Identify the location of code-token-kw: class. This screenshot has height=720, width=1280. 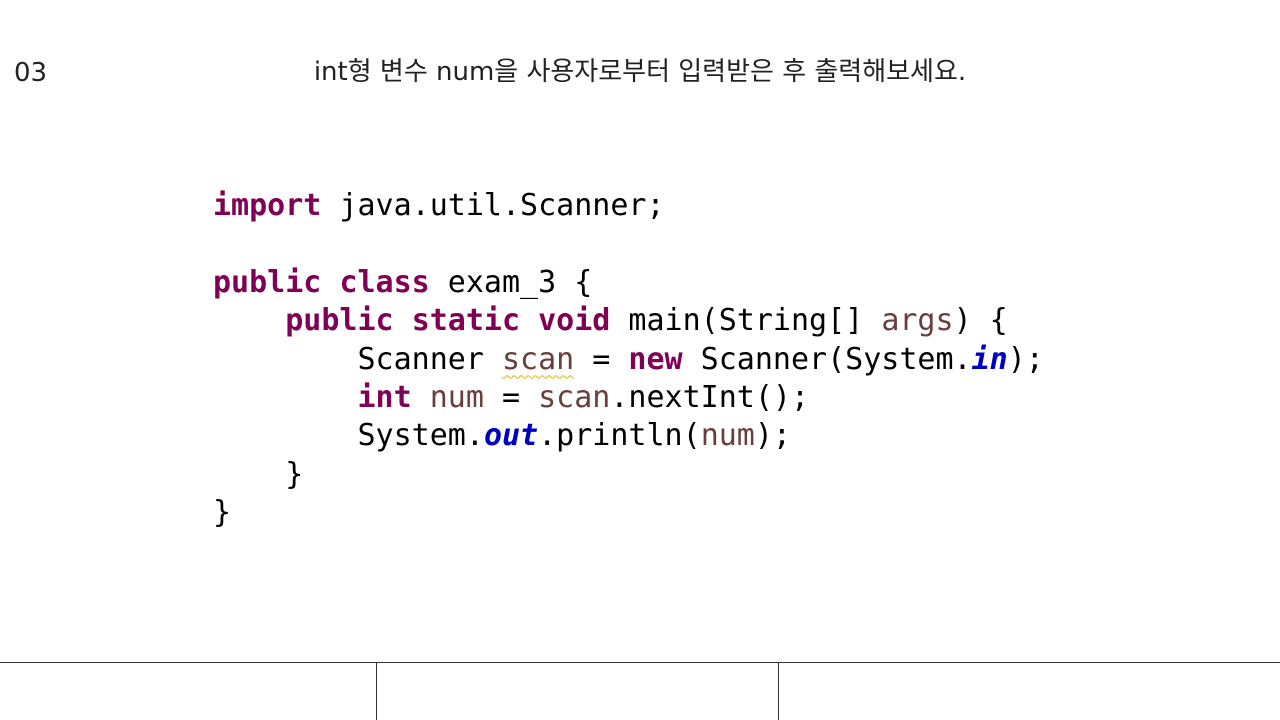
(384, 282).